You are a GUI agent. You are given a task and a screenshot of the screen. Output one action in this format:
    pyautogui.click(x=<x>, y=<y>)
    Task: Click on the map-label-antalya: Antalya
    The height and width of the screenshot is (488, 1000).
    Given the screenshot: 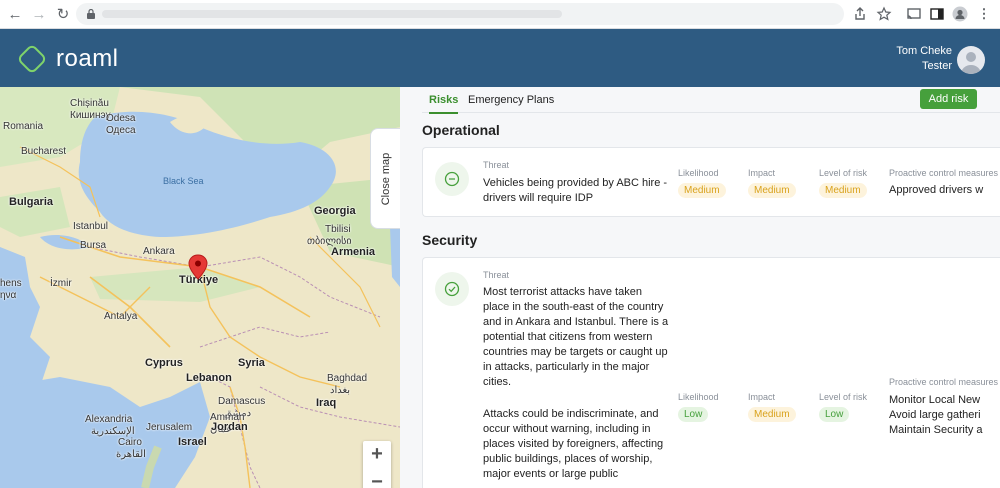 What is the action you would take?
    pyautogui.click(x=121, y=316)
    